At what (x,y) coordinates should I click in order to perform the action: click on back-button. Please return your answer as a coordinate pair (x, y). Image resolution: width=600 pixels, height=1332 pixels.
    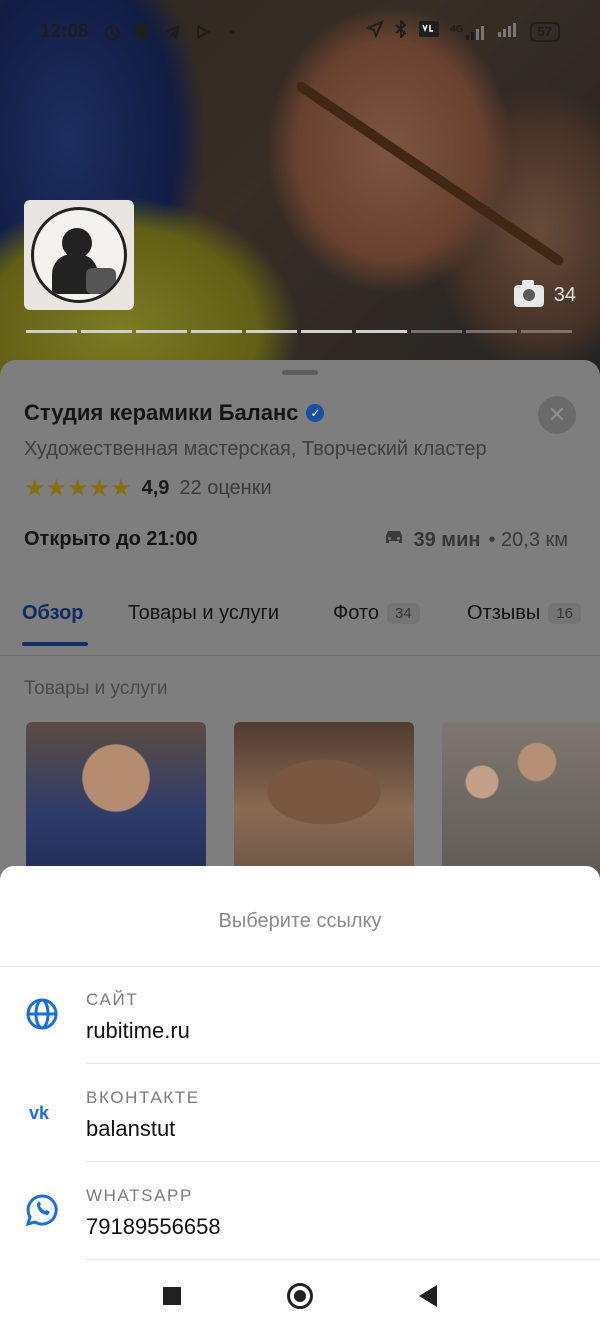
    Looking at the image, I should click on (428, 1296).